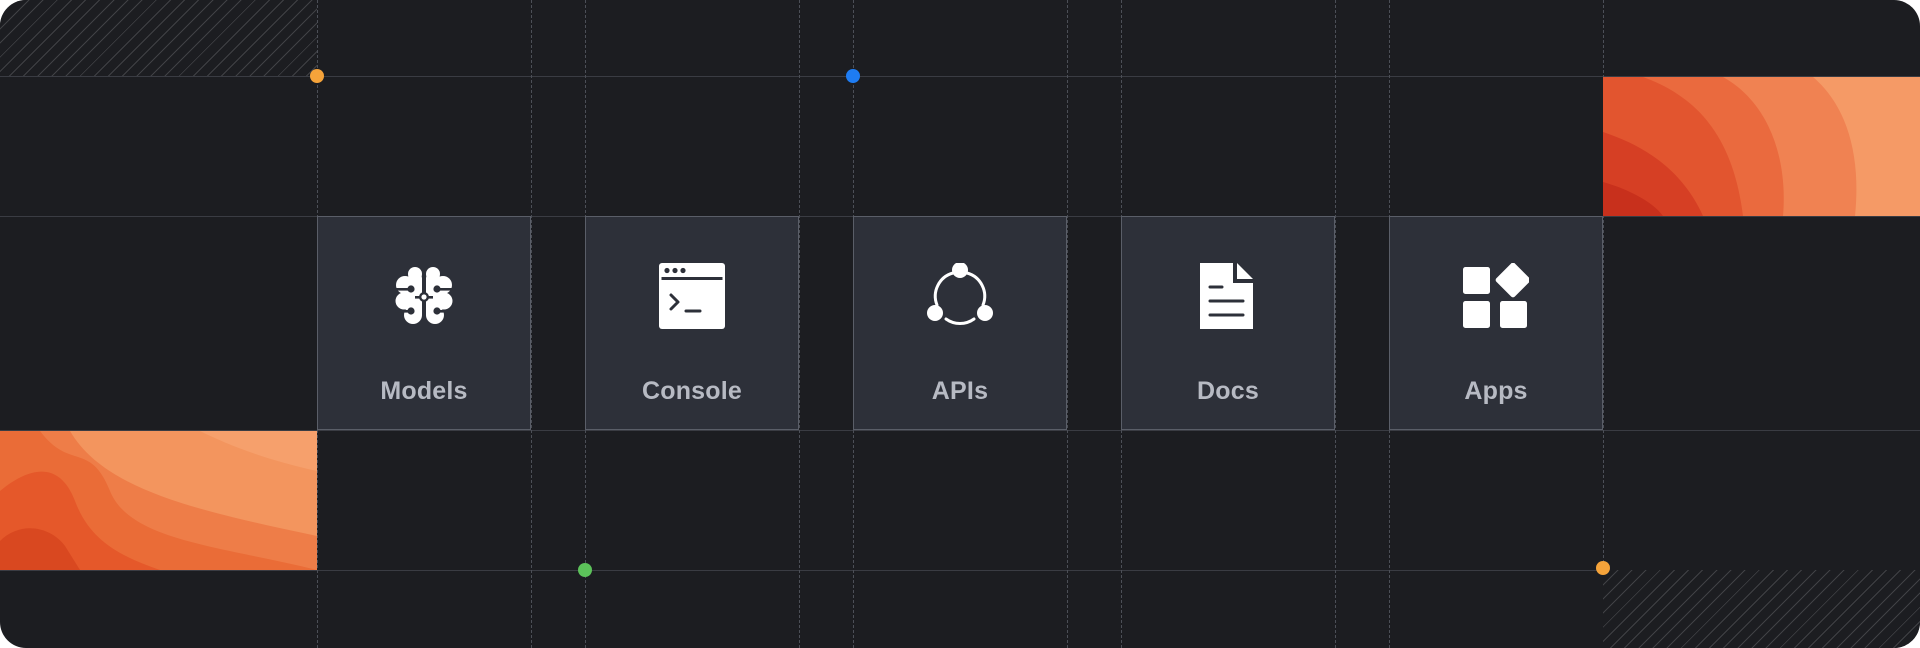  What do you see at coordinates (1761, 609) in the screenshot?
I see `hatch-pattern-bottom-right` at bounding box center [1761, 609].